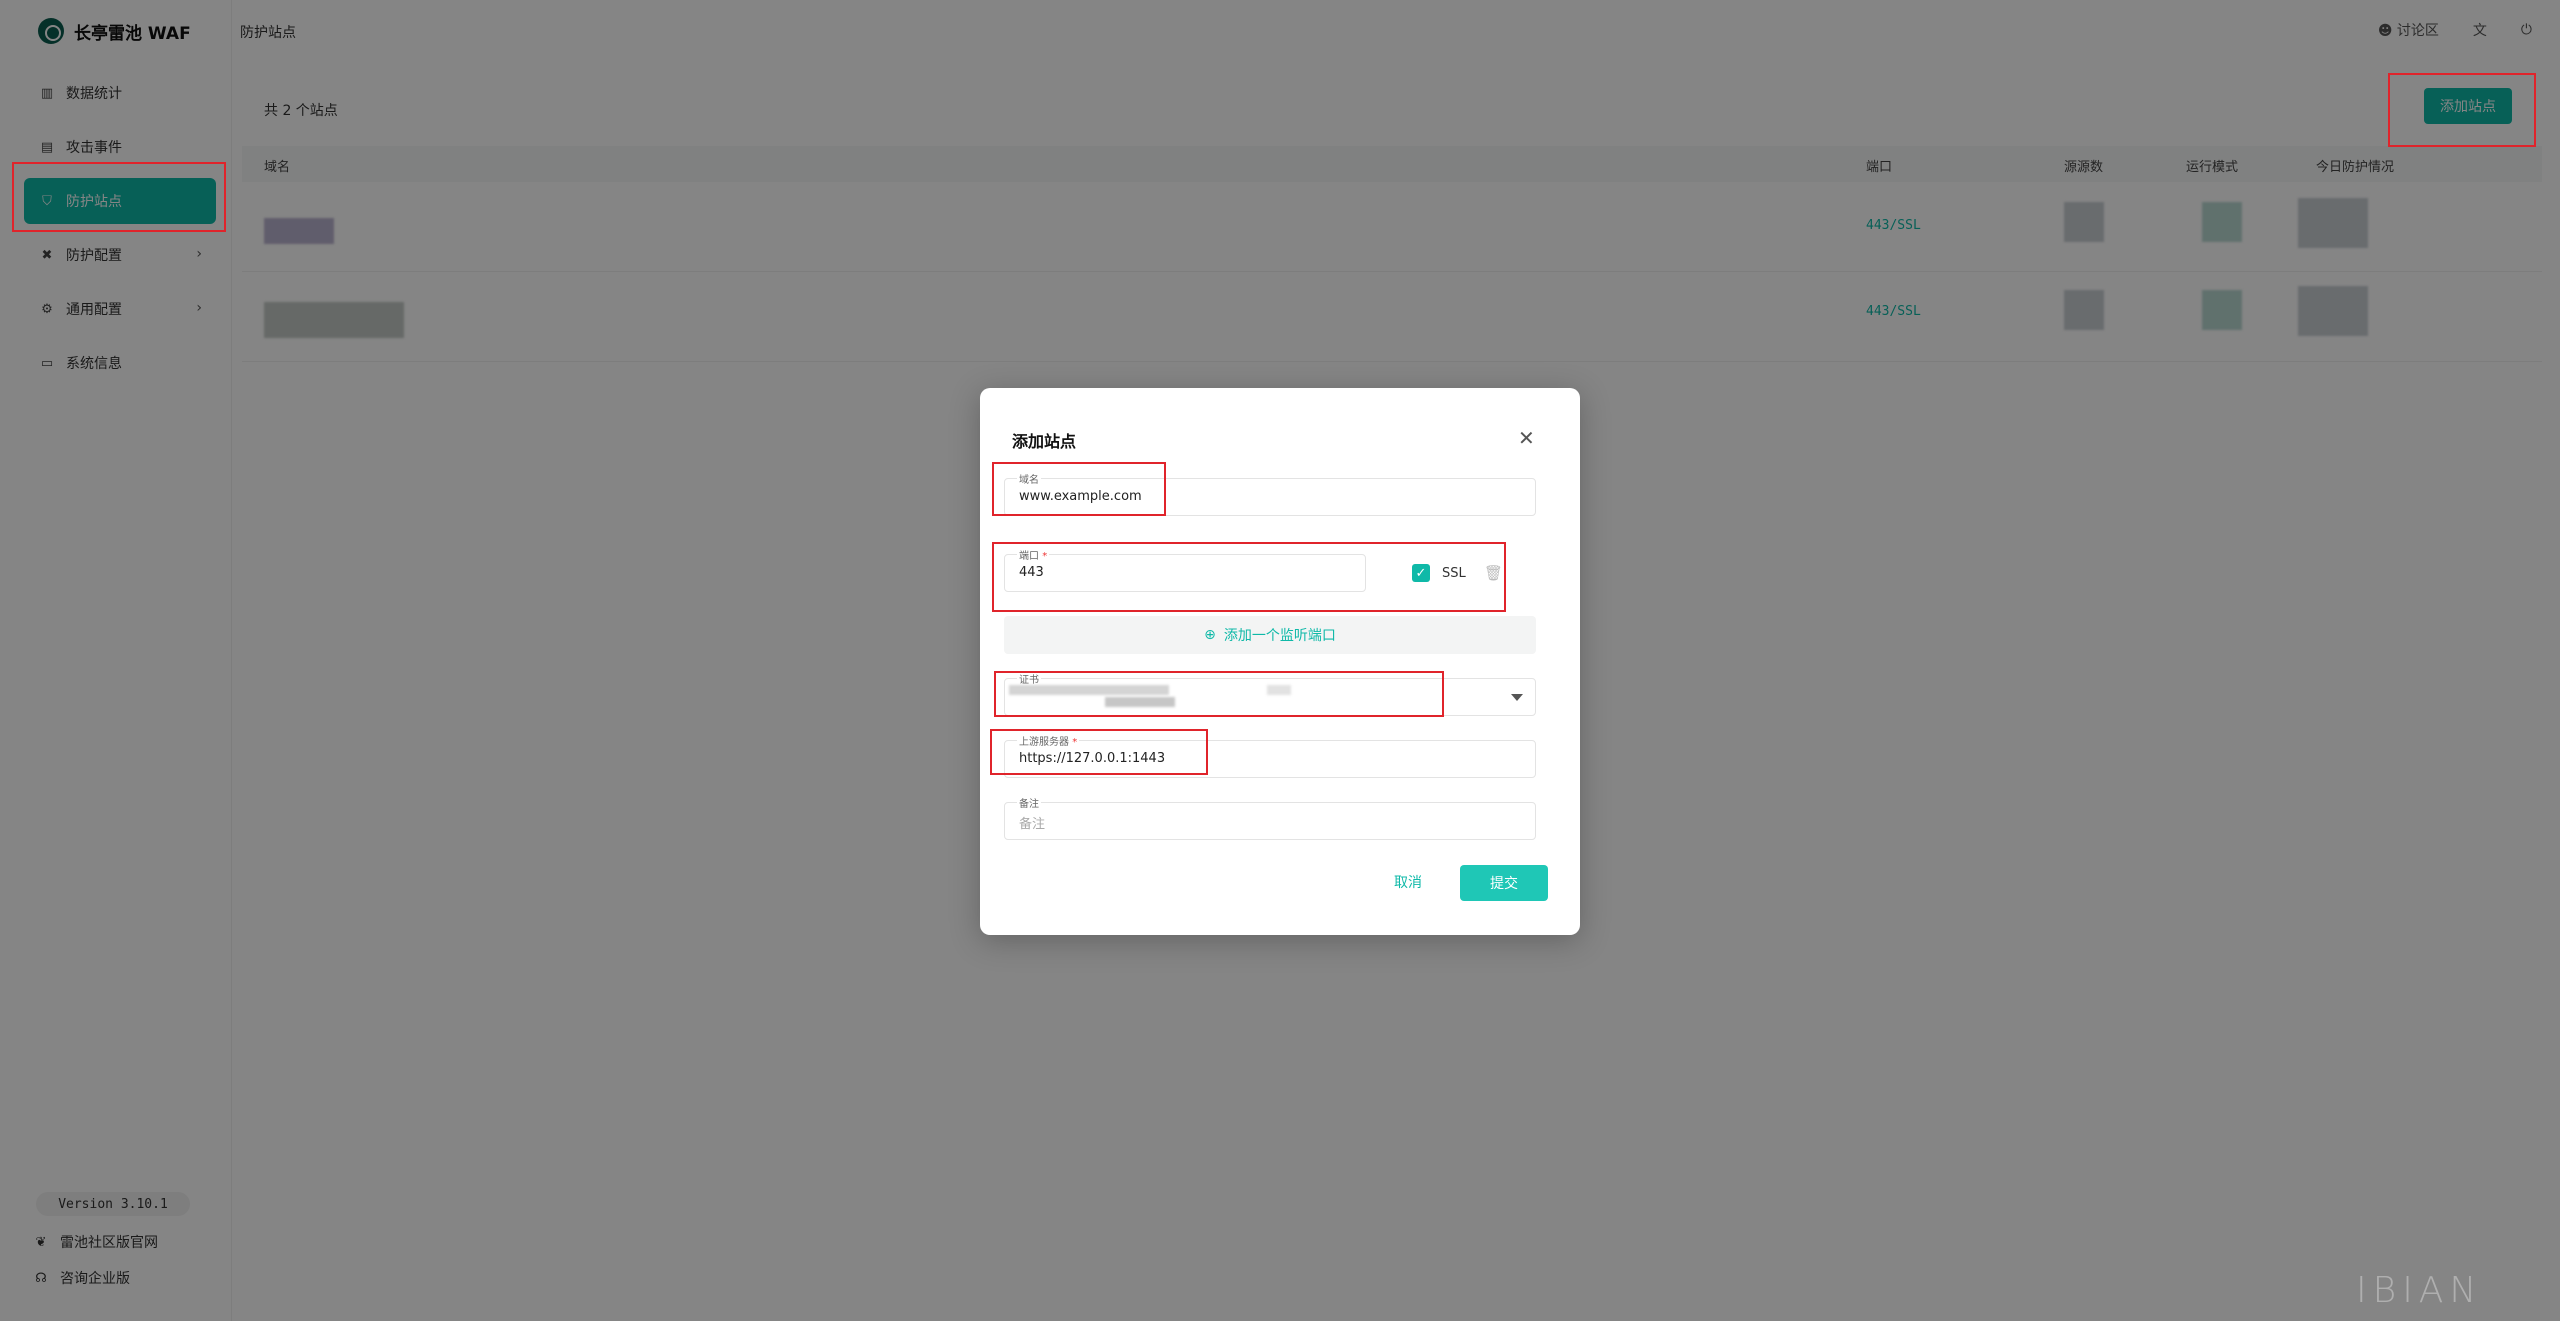 The image size is (2560, 1321). Describe the element at coordinates (119, 197) in the screenshot. I see `highlight-sidebar-sites` at that location.